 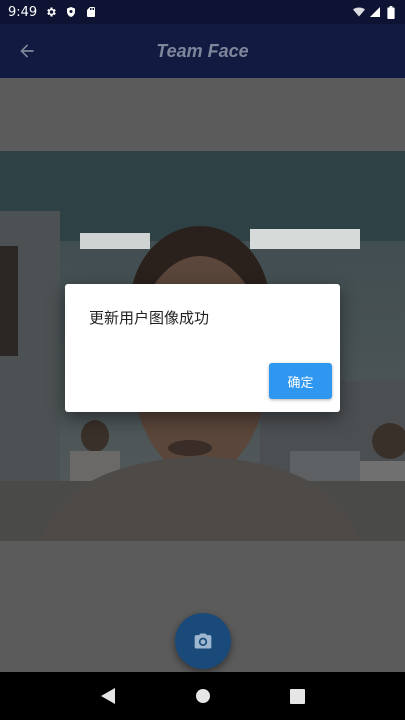 What do you see at coordinates (300, 381) in the screenshot?
I see `confirm-button: 确定` at bounding box center [300, 381].